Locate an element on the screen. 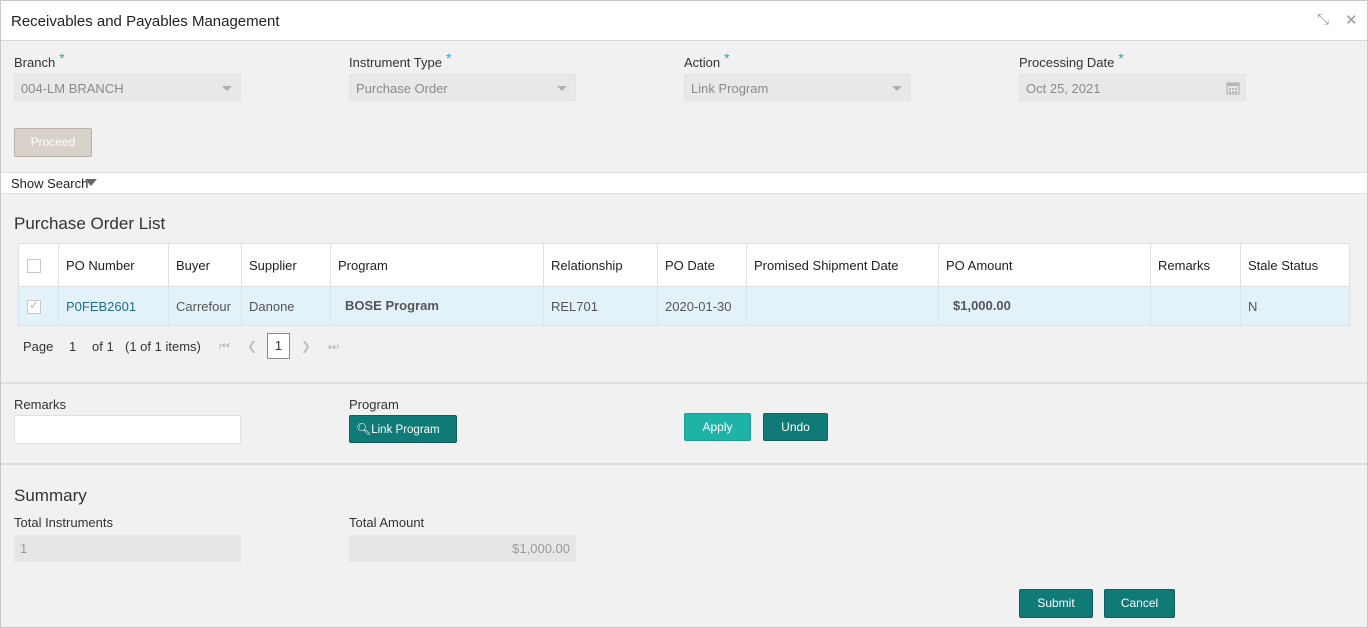  first-page-icon: ⏮ is located at coordinates (224, 346).